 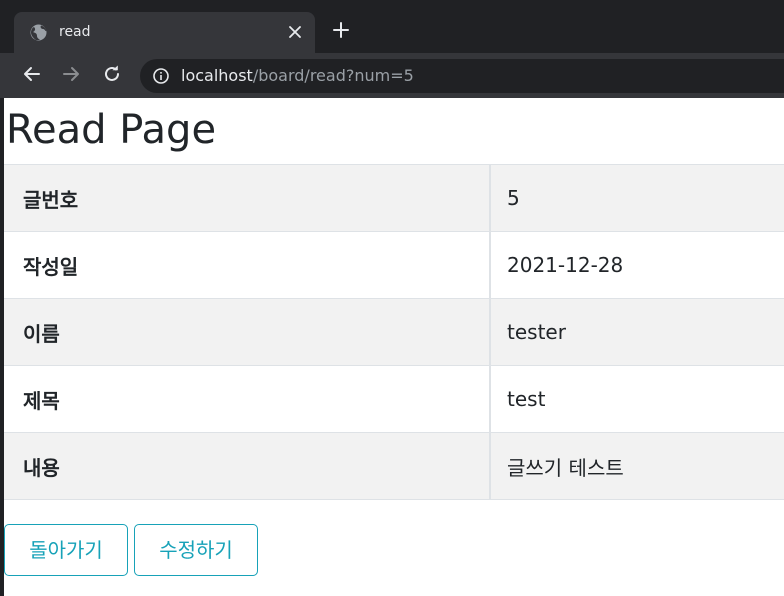 I want to click on table-row: 작성일 2021-12-28, so click(x=394, y=265).